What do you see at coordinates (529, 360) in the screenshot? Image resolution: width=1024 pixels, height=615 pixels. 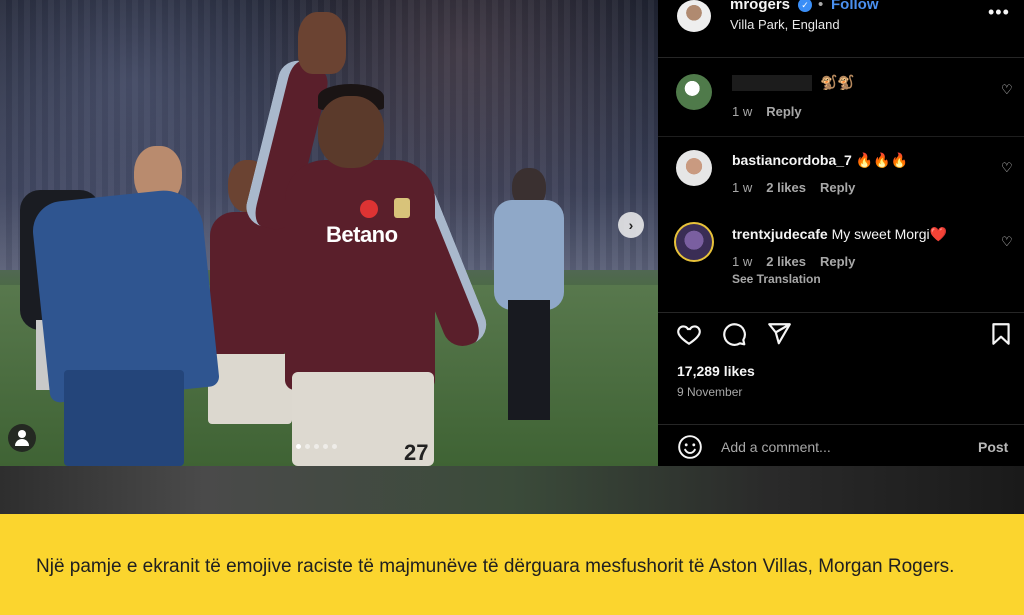 I see `steward-legs` at bounding box center [529, 360].